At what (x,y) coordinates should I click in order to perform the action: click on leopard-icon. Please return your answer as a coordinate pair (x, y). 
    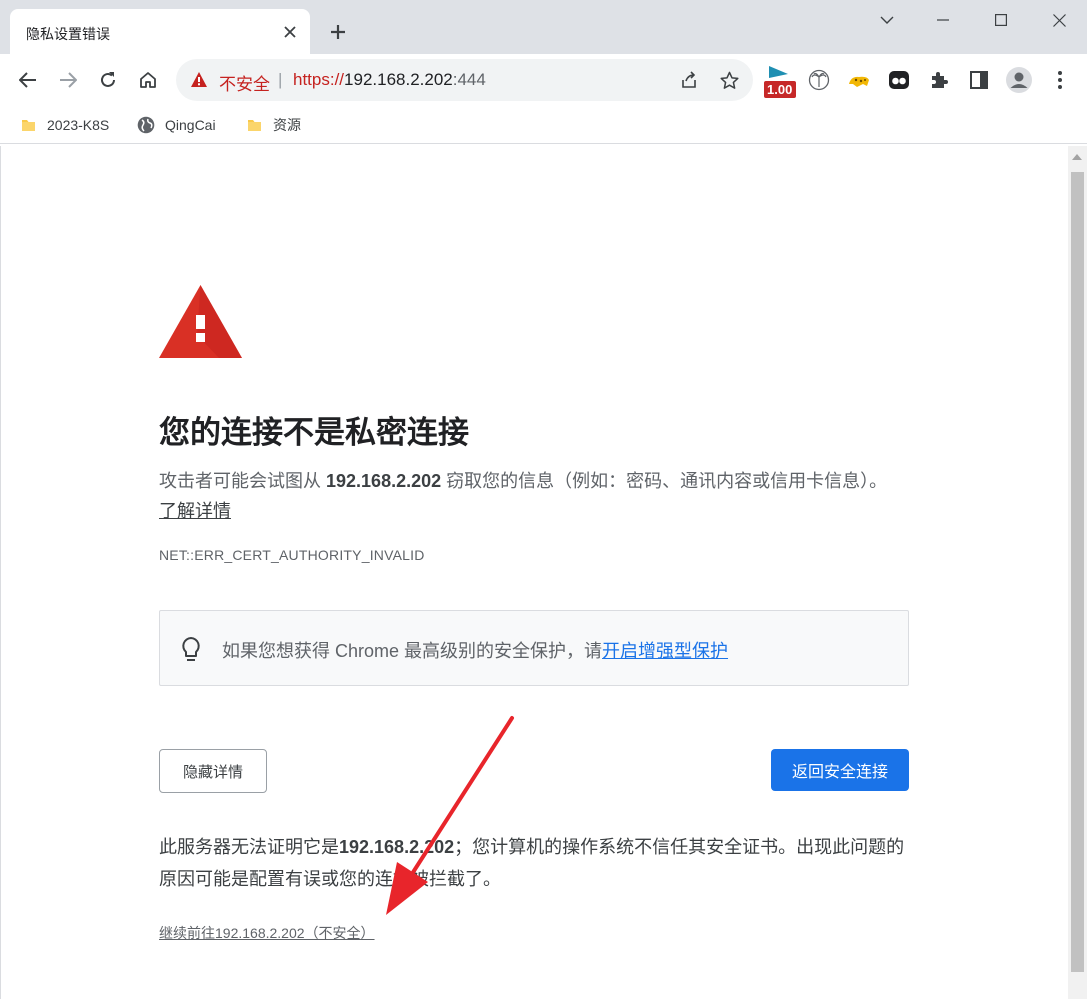
    Looking at the image, I should click on (859, 81).